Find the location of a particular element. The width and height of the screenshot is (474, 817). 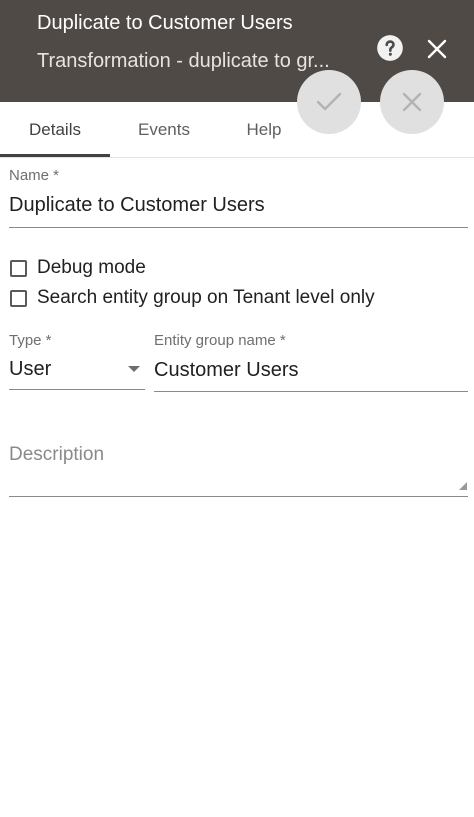

help-circle-icon is located at coordinates (390, 48).